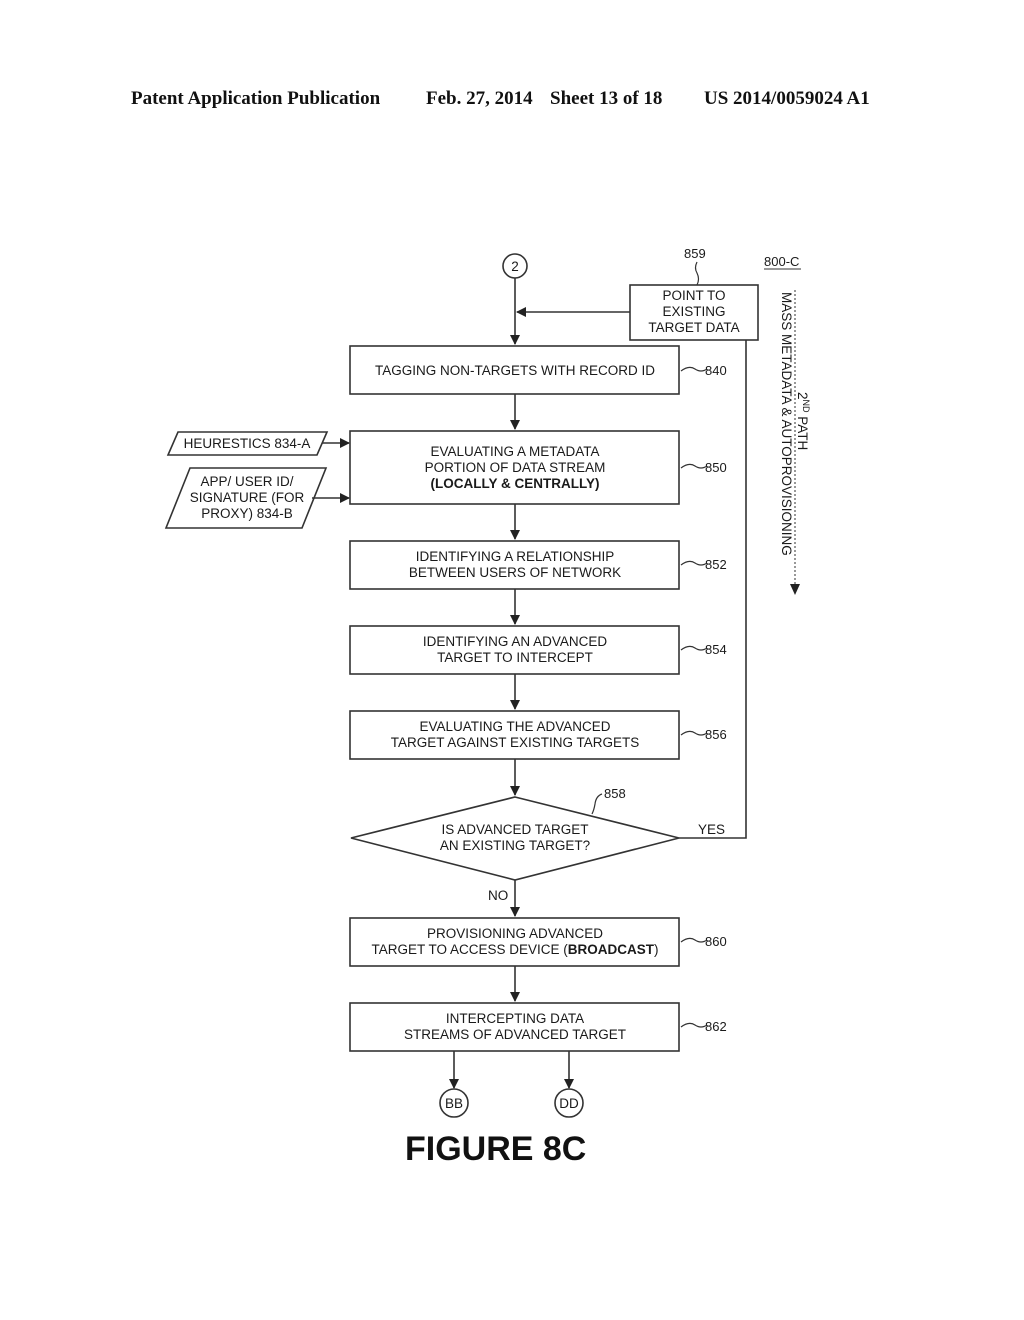  I want to click on svg-text: HEURESTICS 834-A, so click(247, 443).